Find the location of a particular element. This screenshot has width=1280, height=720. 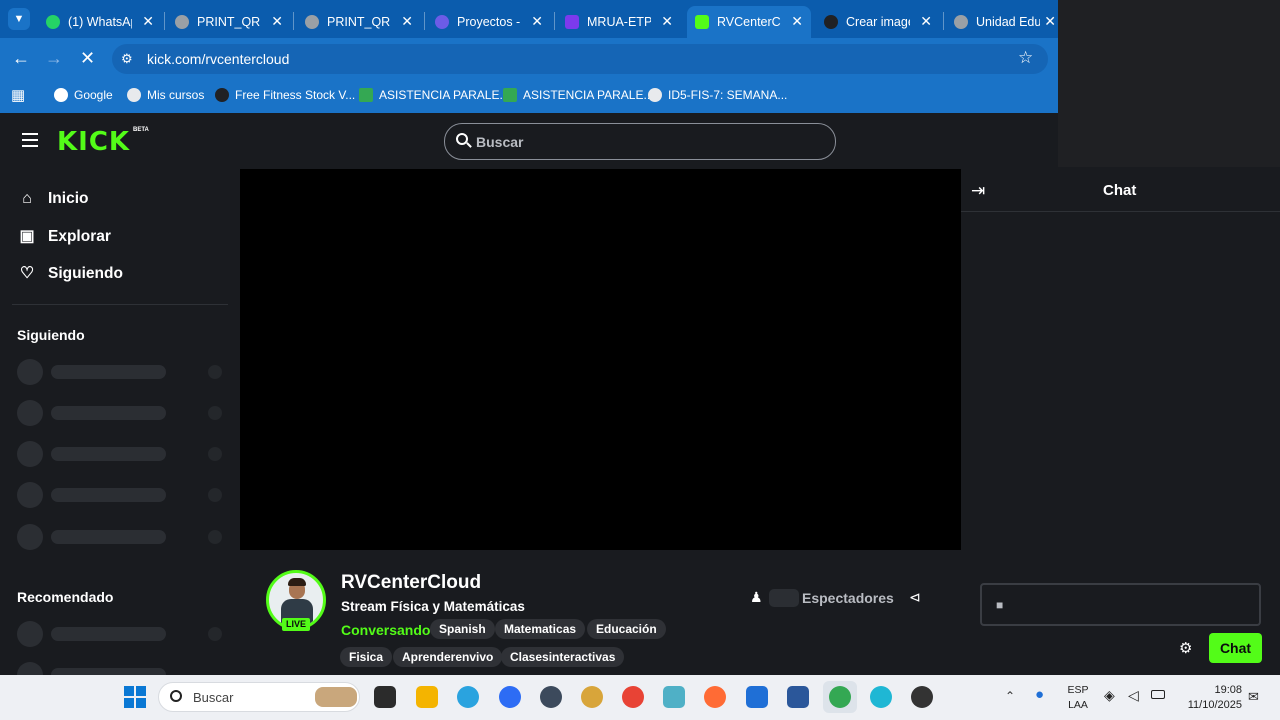

following-heading: Siguiendo is located at coordinates (51, 335).